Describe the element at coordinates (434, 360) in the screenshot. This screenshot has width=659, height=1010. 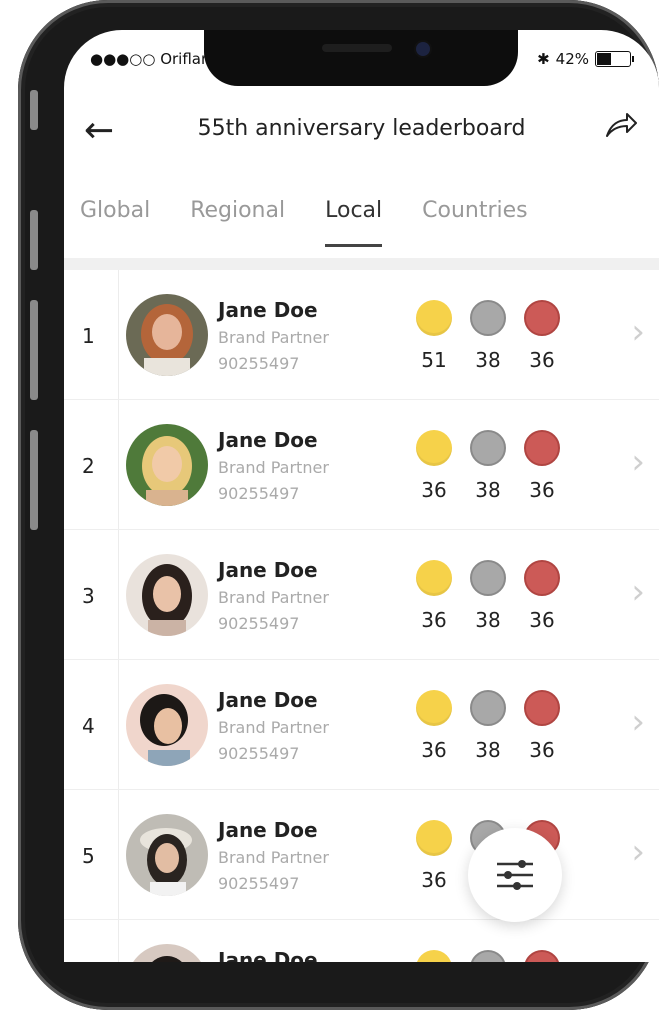
I see `gold-count: 51` at that location.